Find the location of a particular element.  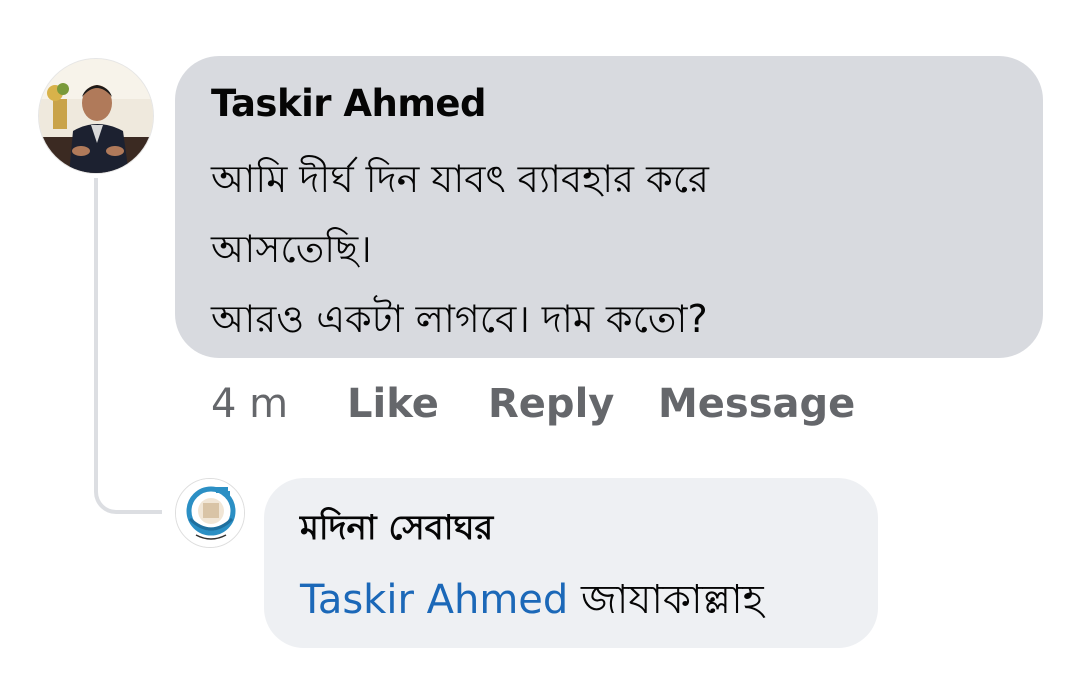

reply-author-avatar is located at coordinates (210, 513).